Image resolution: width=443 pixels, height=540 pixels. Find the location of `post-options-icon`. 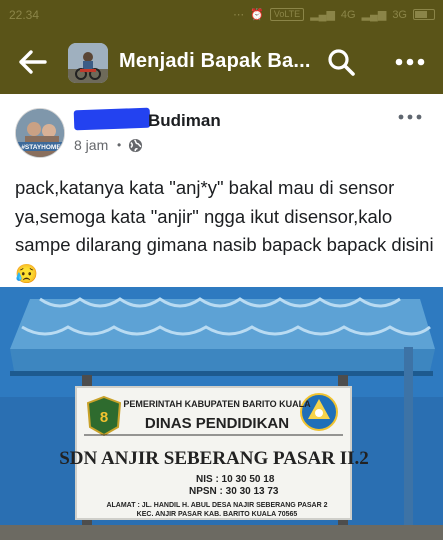

post-options-icon is located at coordinates (410, 117).